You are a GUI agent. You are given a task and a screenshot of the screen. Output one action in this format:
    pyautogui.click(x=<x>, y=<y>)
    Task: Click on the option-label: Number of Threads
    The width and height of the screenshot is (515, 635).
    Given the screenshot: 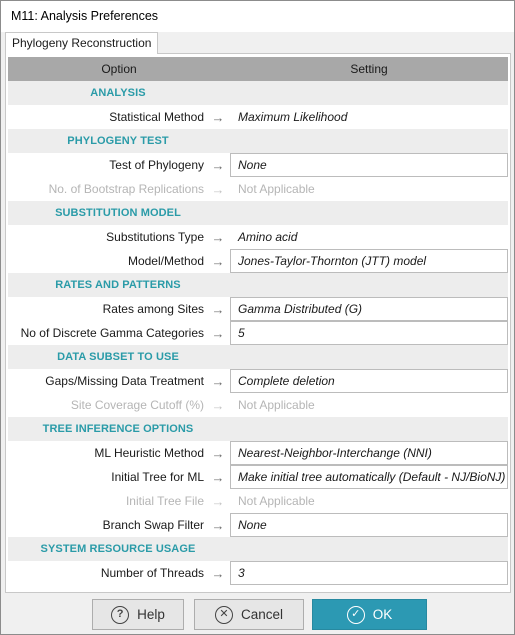 What is the action you would take?
    pyautogui.click(x=152, y=573)
    